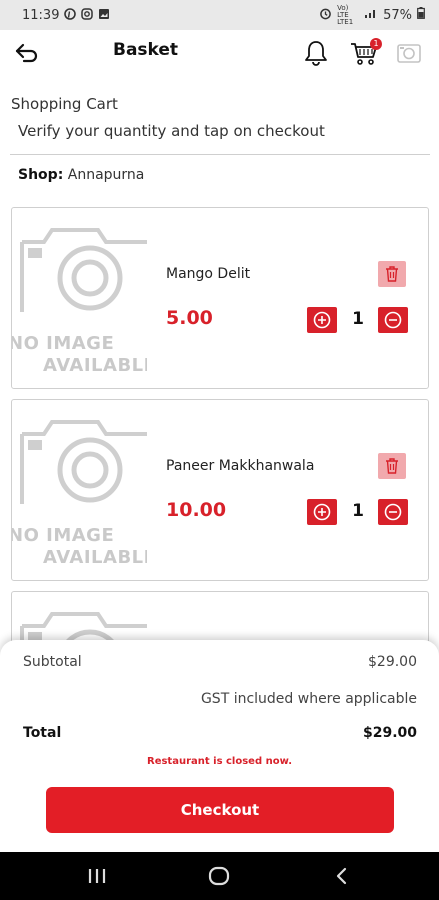 This screenshot has height=900, width=439. Describe the element at coordinates (325, 15) in the screenshot. I see `alarm-icon` at that location.